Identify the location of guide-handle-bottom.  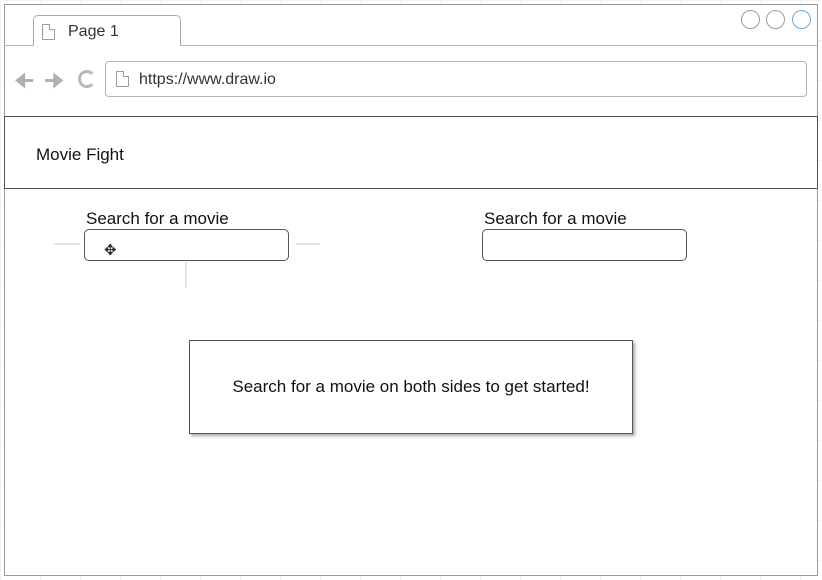
(186, 275).